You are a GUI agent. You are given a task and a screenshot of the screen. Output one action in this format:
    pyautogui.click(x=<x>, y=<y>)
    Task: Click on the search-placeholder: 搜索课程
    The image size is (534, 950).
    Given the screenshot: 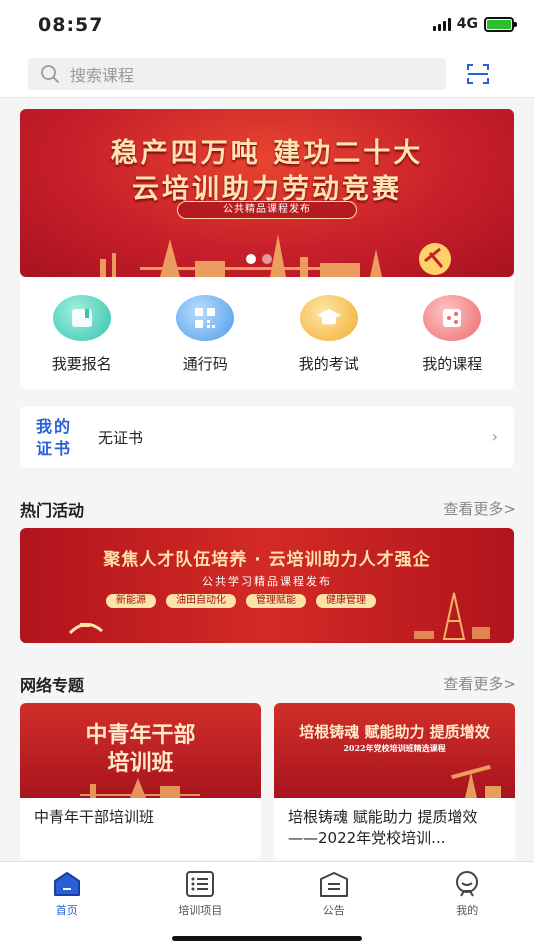 What is the action you would take?
    pyautogui.click(x=102, y=75)
    